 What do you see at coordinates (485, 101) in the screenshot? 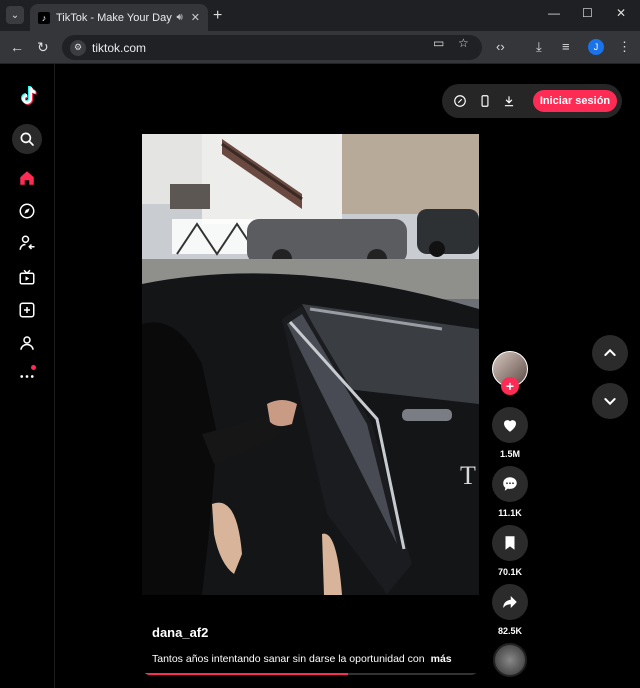
I see `mobile-app-icon` at bounding box center [485, 101].